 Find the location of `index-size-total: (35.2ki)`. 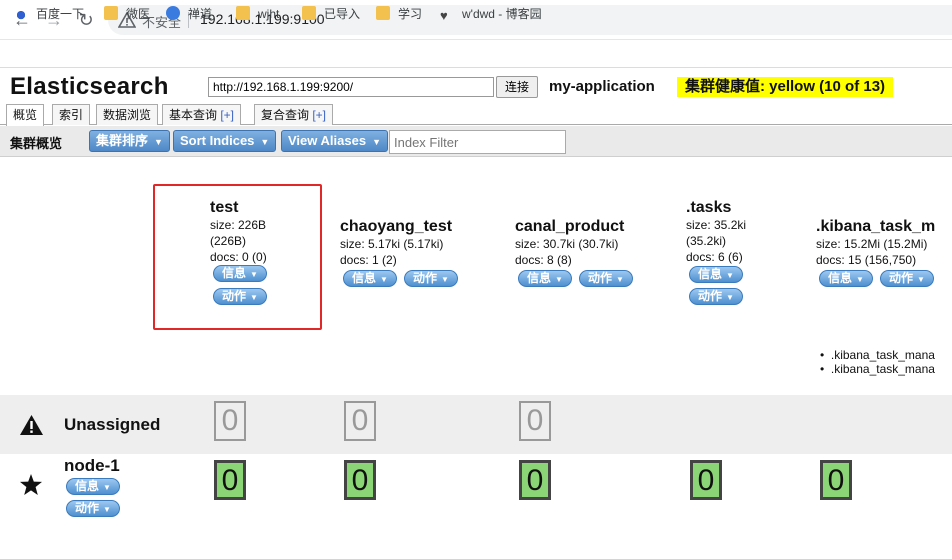

index-size-total: (35.2ki) is located at coordinates (706, 241).